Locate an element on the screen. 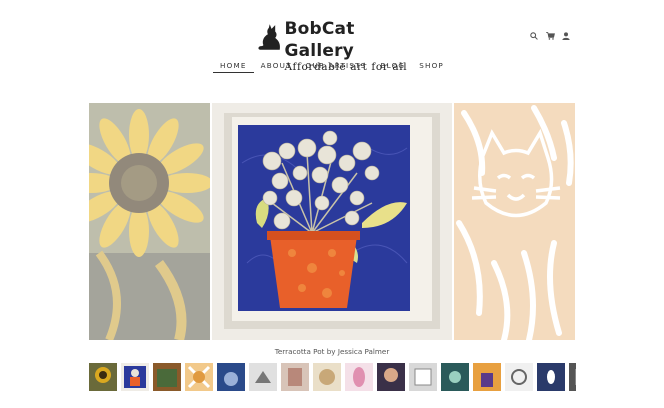 The height and width of the screenshot is (408, 664). nav-about: ABOUT is located at coordinates (276, 67).